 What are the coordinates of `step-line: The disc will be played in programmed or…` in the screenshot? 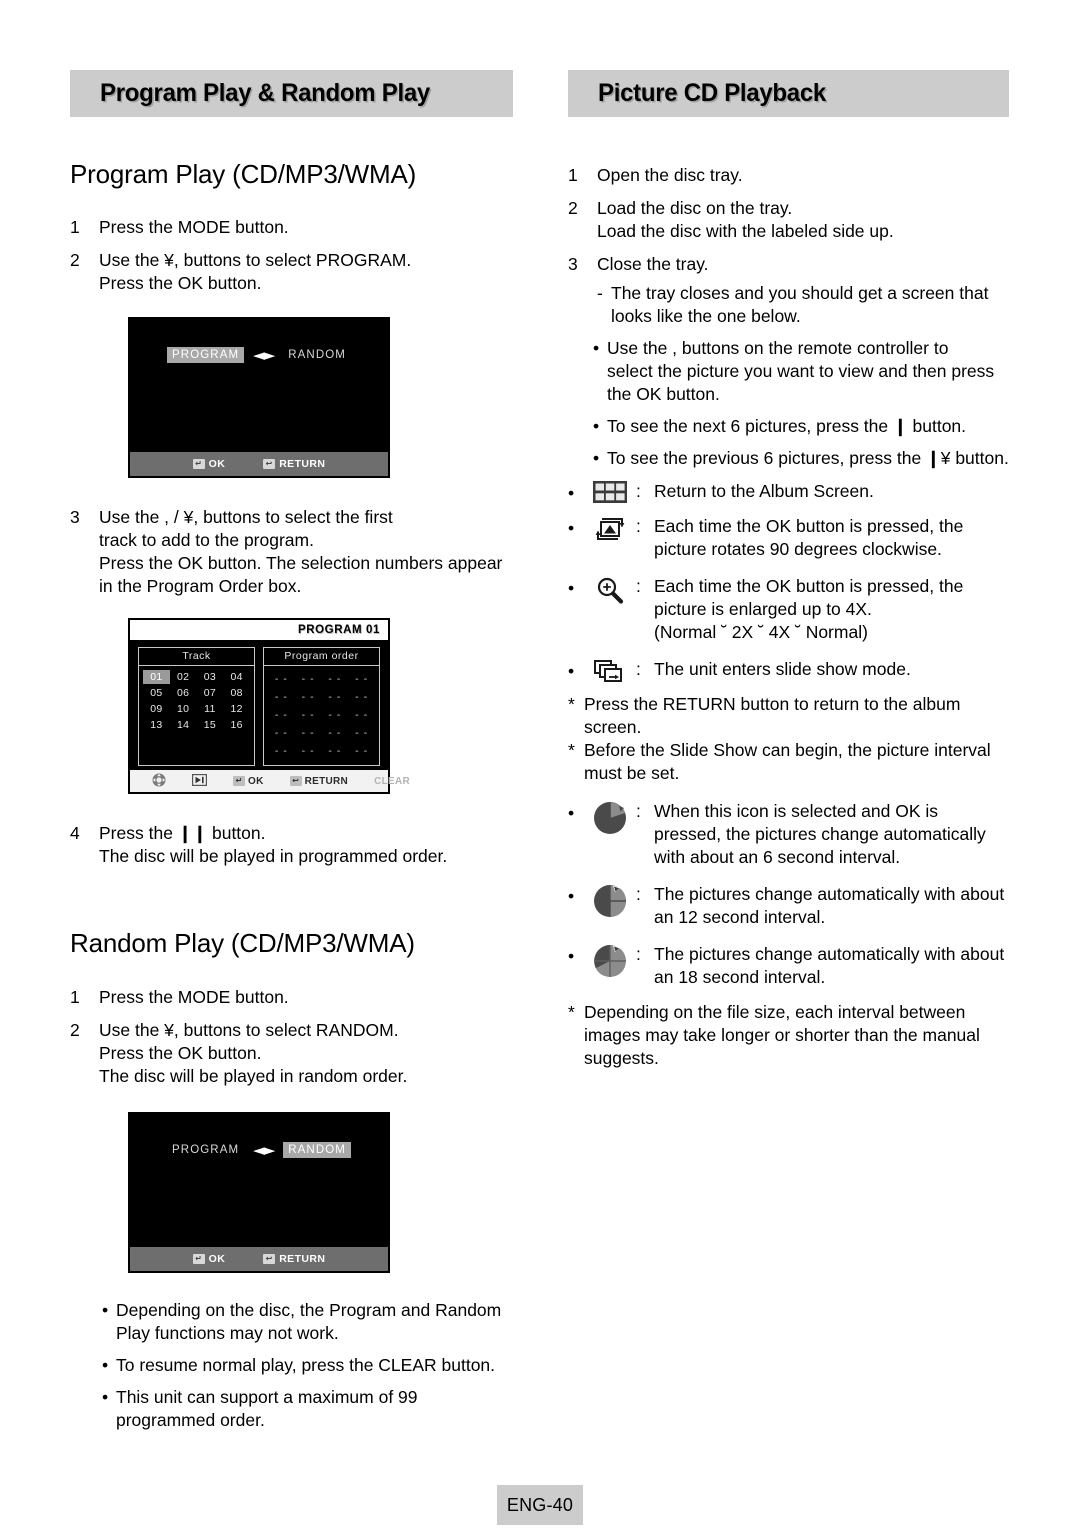 It's located at (273, 856).